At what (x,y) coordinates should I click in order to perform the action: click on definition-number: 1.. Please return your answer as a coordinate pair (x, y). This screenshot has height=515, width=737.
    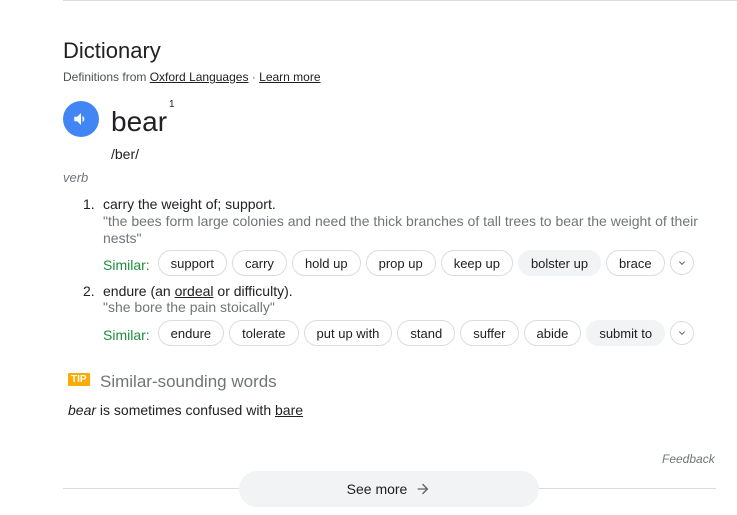
    Looking at the image, I should click on (89, 204).